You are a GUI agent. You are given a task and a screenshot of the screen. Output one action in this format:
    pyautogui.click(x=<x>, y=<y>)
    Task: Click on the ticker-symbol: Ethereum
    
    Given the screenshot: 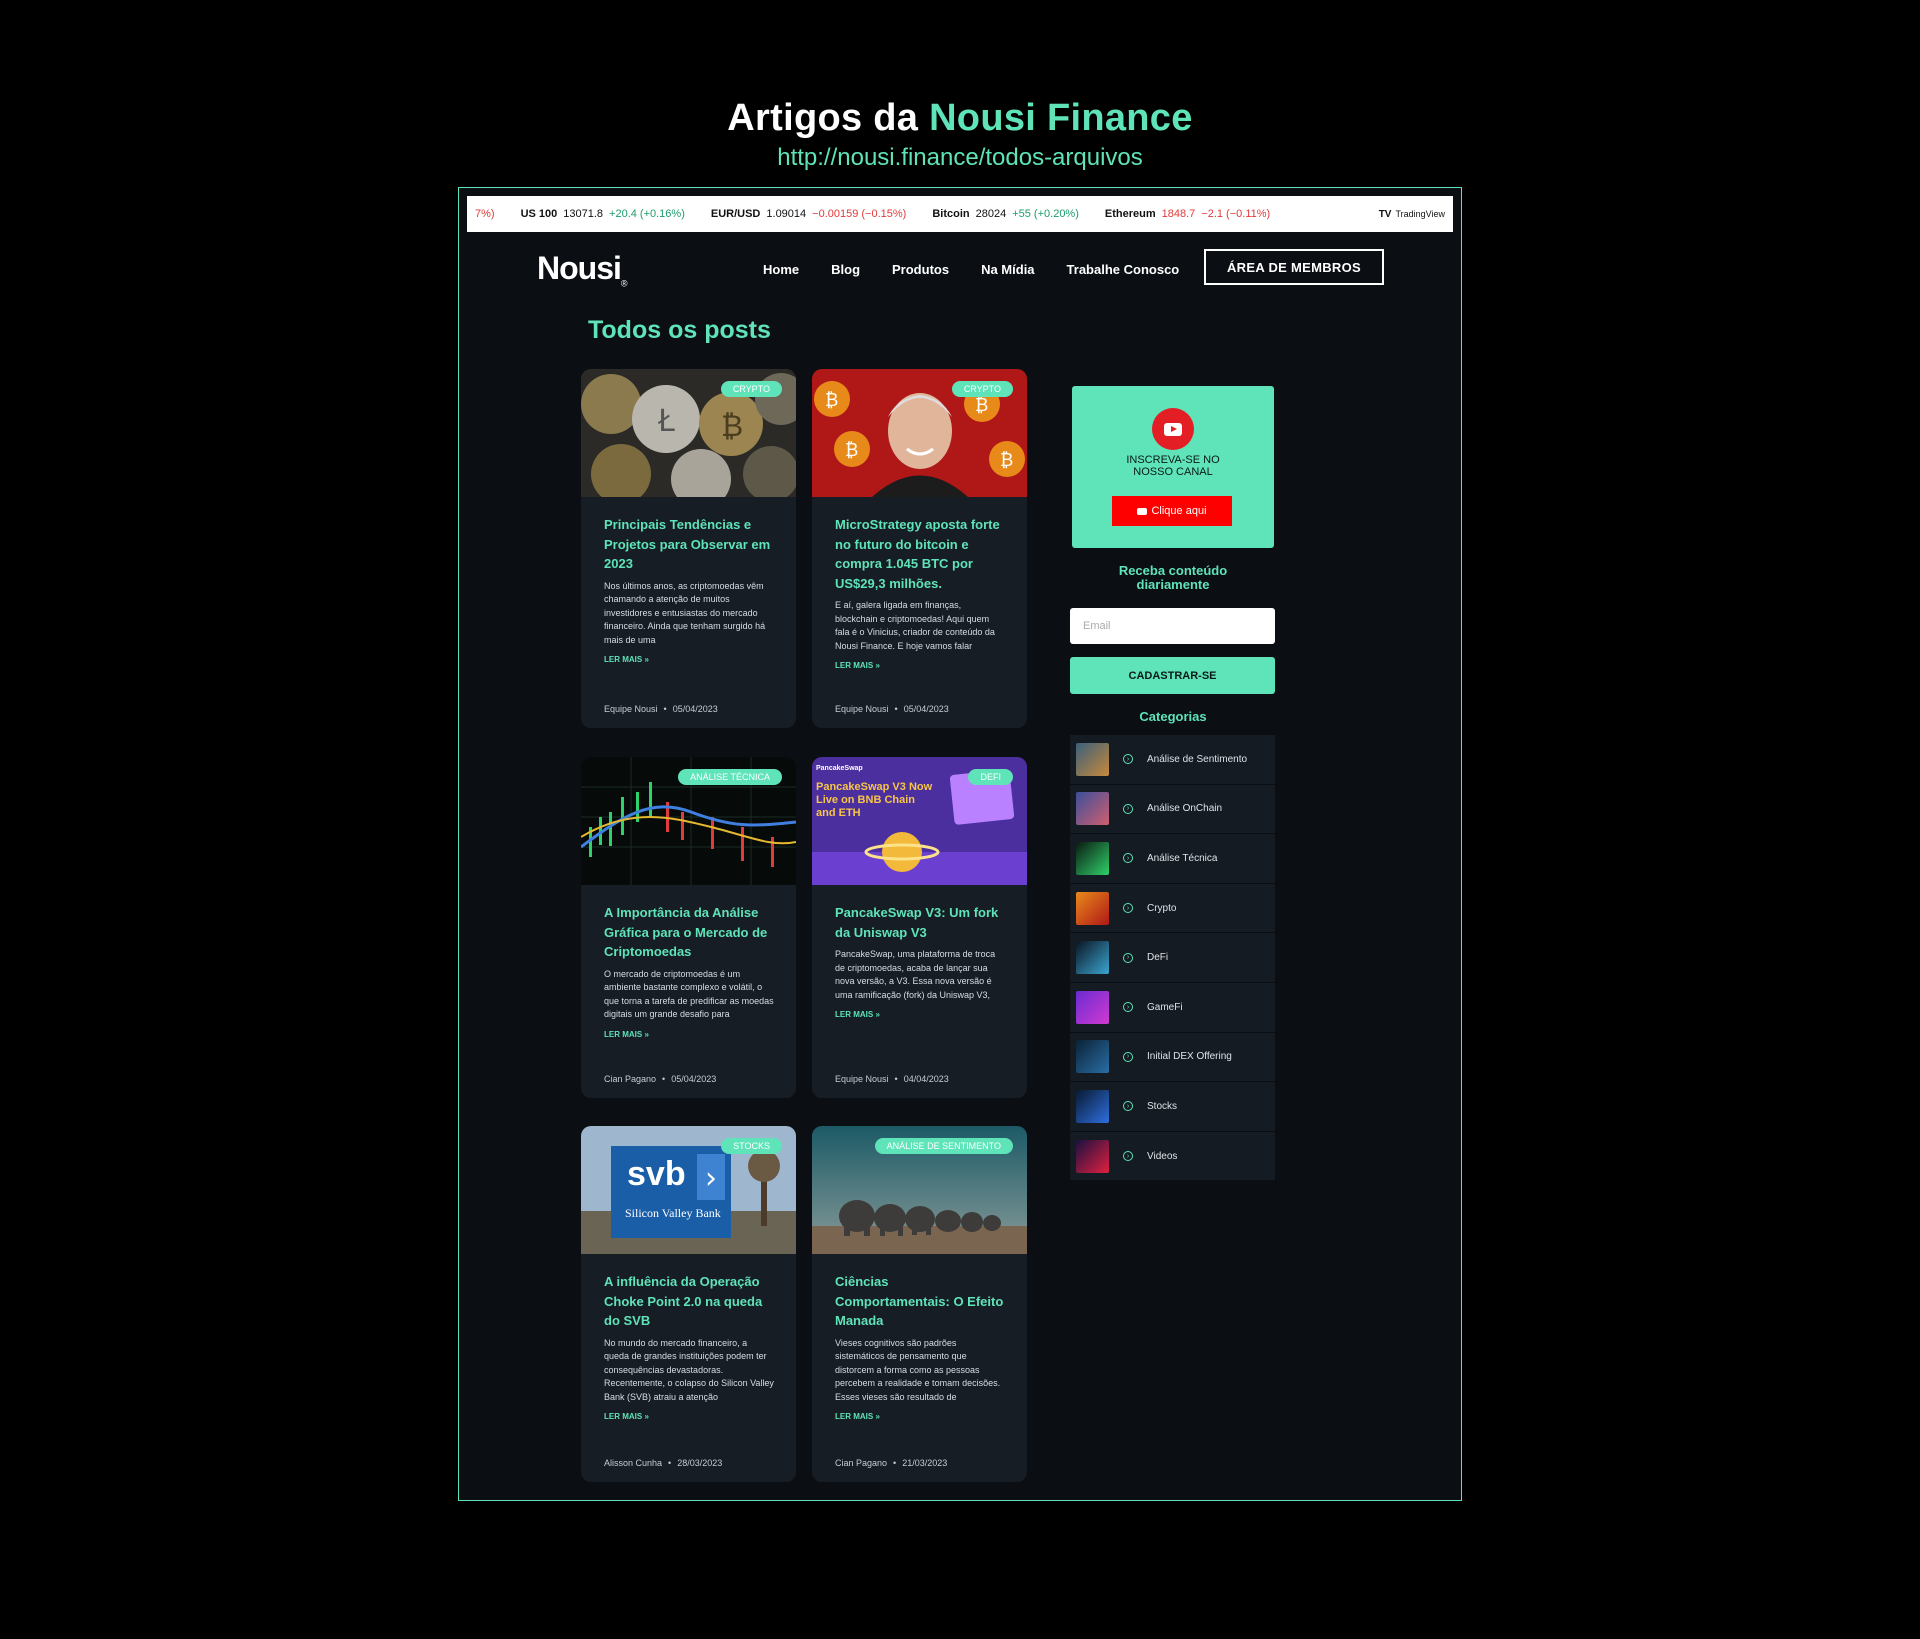 What is the action you would take?
    pyautogui.click(x=1130, y=214)
    